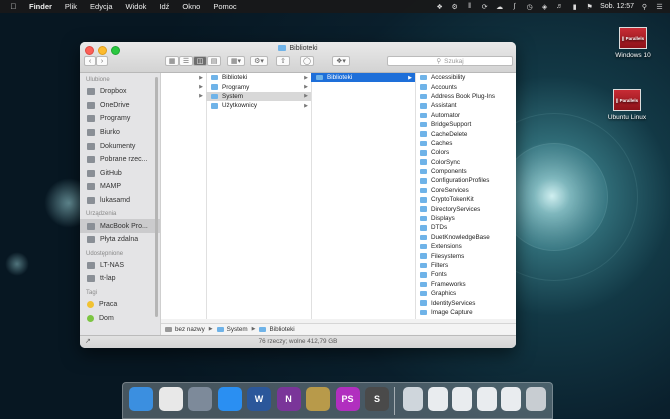 Image resolution: width=670 pixels, height=419 pixels. I want to click on dropbox-toolbar-button: ❖▾, so click(341, 61).